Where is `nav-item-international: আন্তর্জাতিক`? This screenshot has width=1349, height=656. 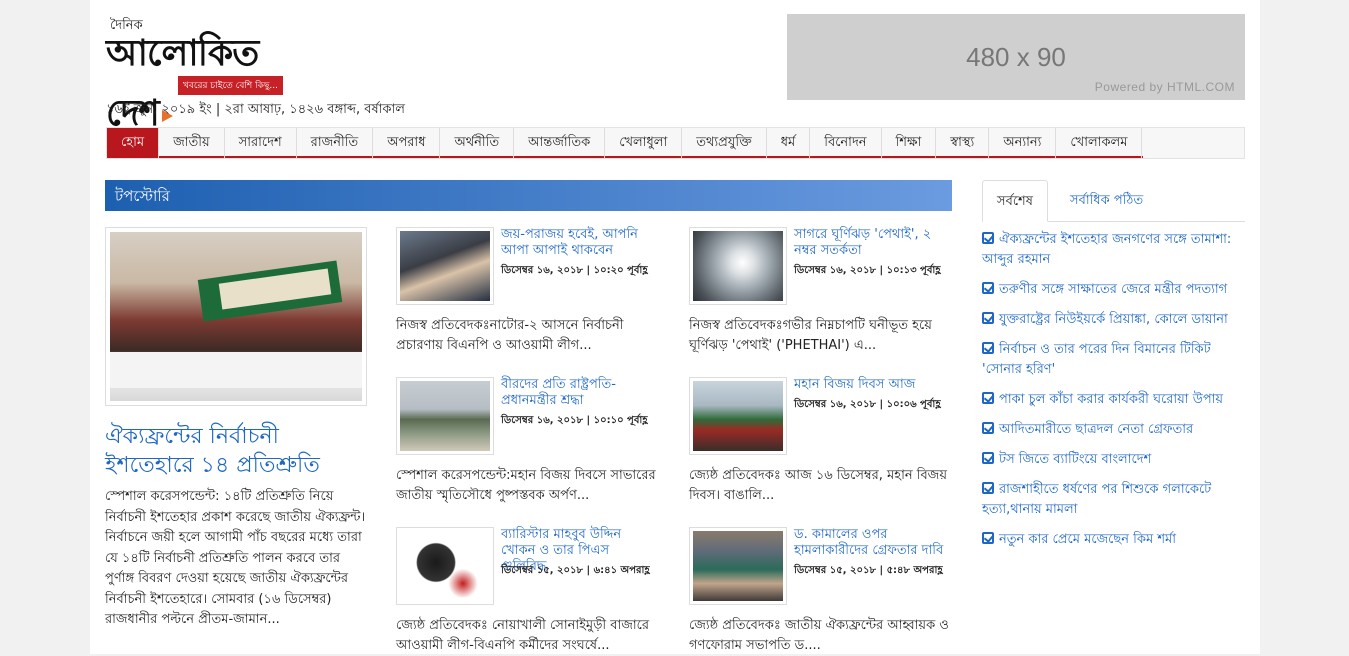 nav-item-international: আন্তর্জাতিক is located at coordinates (560, 143).